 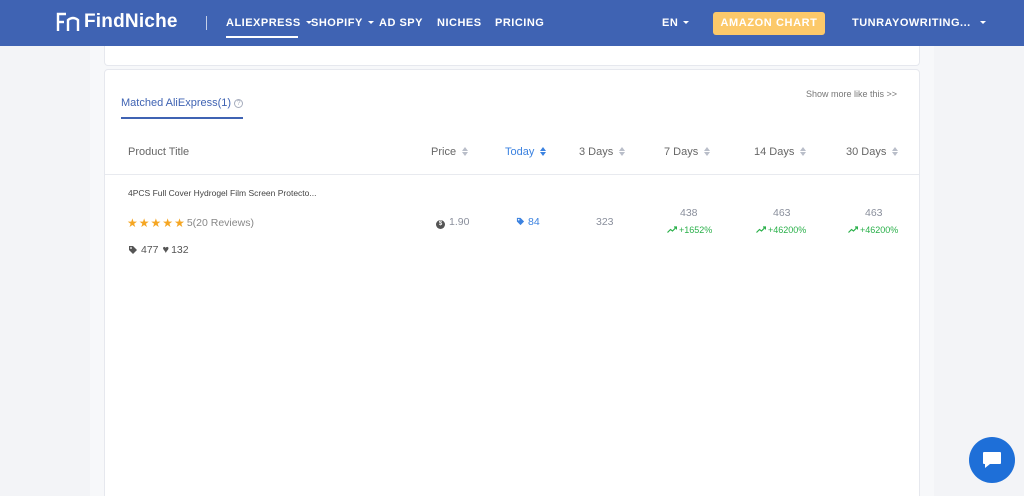 I want to click on nav-item-label: PRICING, so click(x=520, y=23).